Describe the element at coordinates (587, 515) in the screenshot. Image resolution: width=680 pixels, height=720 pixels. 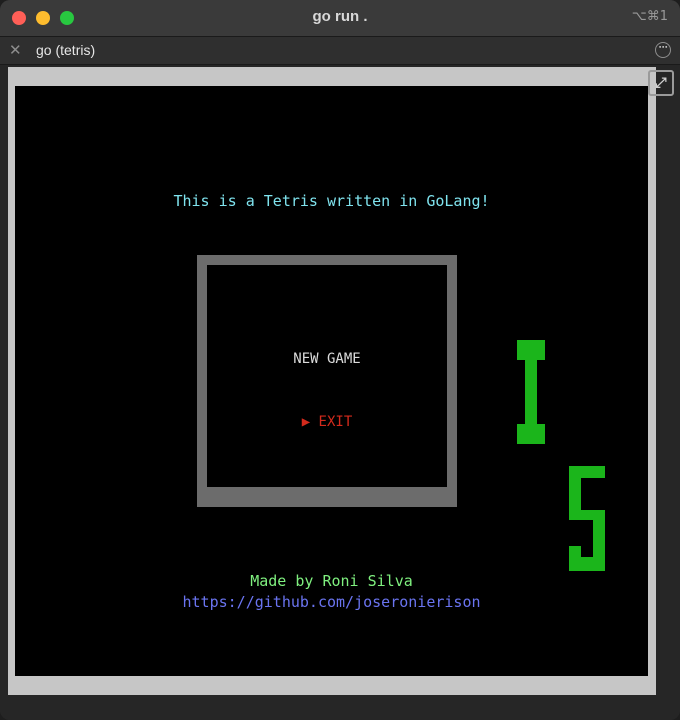
I see `logo-s-middle` at that location.